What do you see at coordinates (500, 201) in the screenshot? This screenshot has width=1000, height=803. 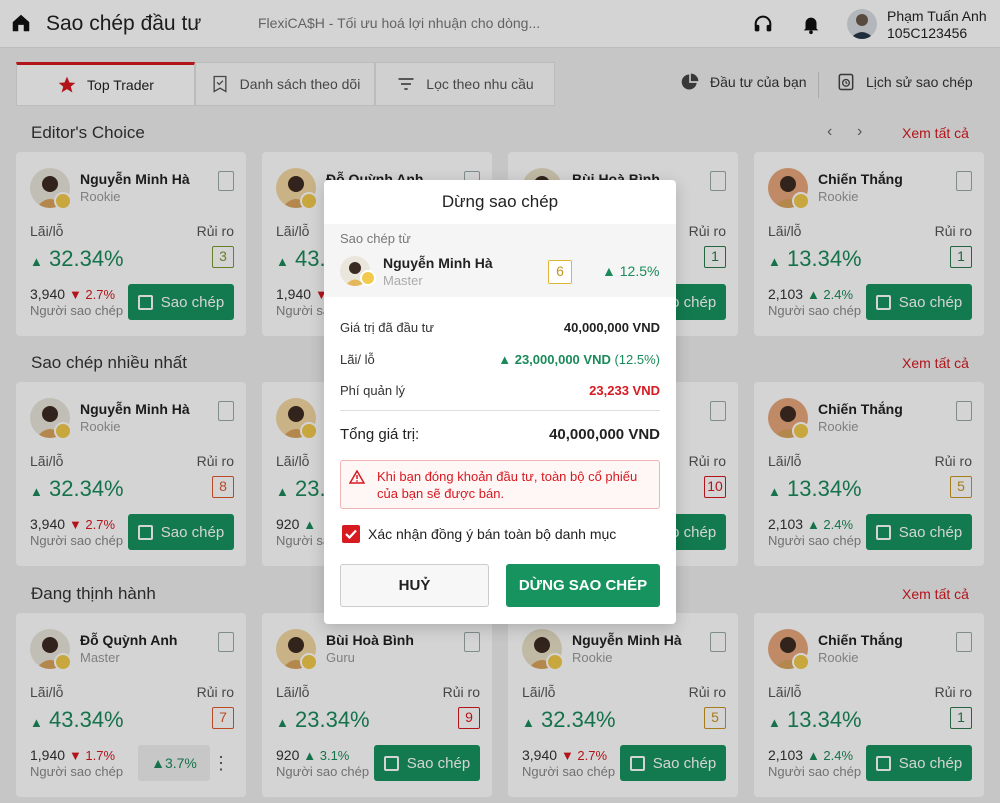 I see `dialog-title: Dừng sao chép` at bounding box center [500, 201].